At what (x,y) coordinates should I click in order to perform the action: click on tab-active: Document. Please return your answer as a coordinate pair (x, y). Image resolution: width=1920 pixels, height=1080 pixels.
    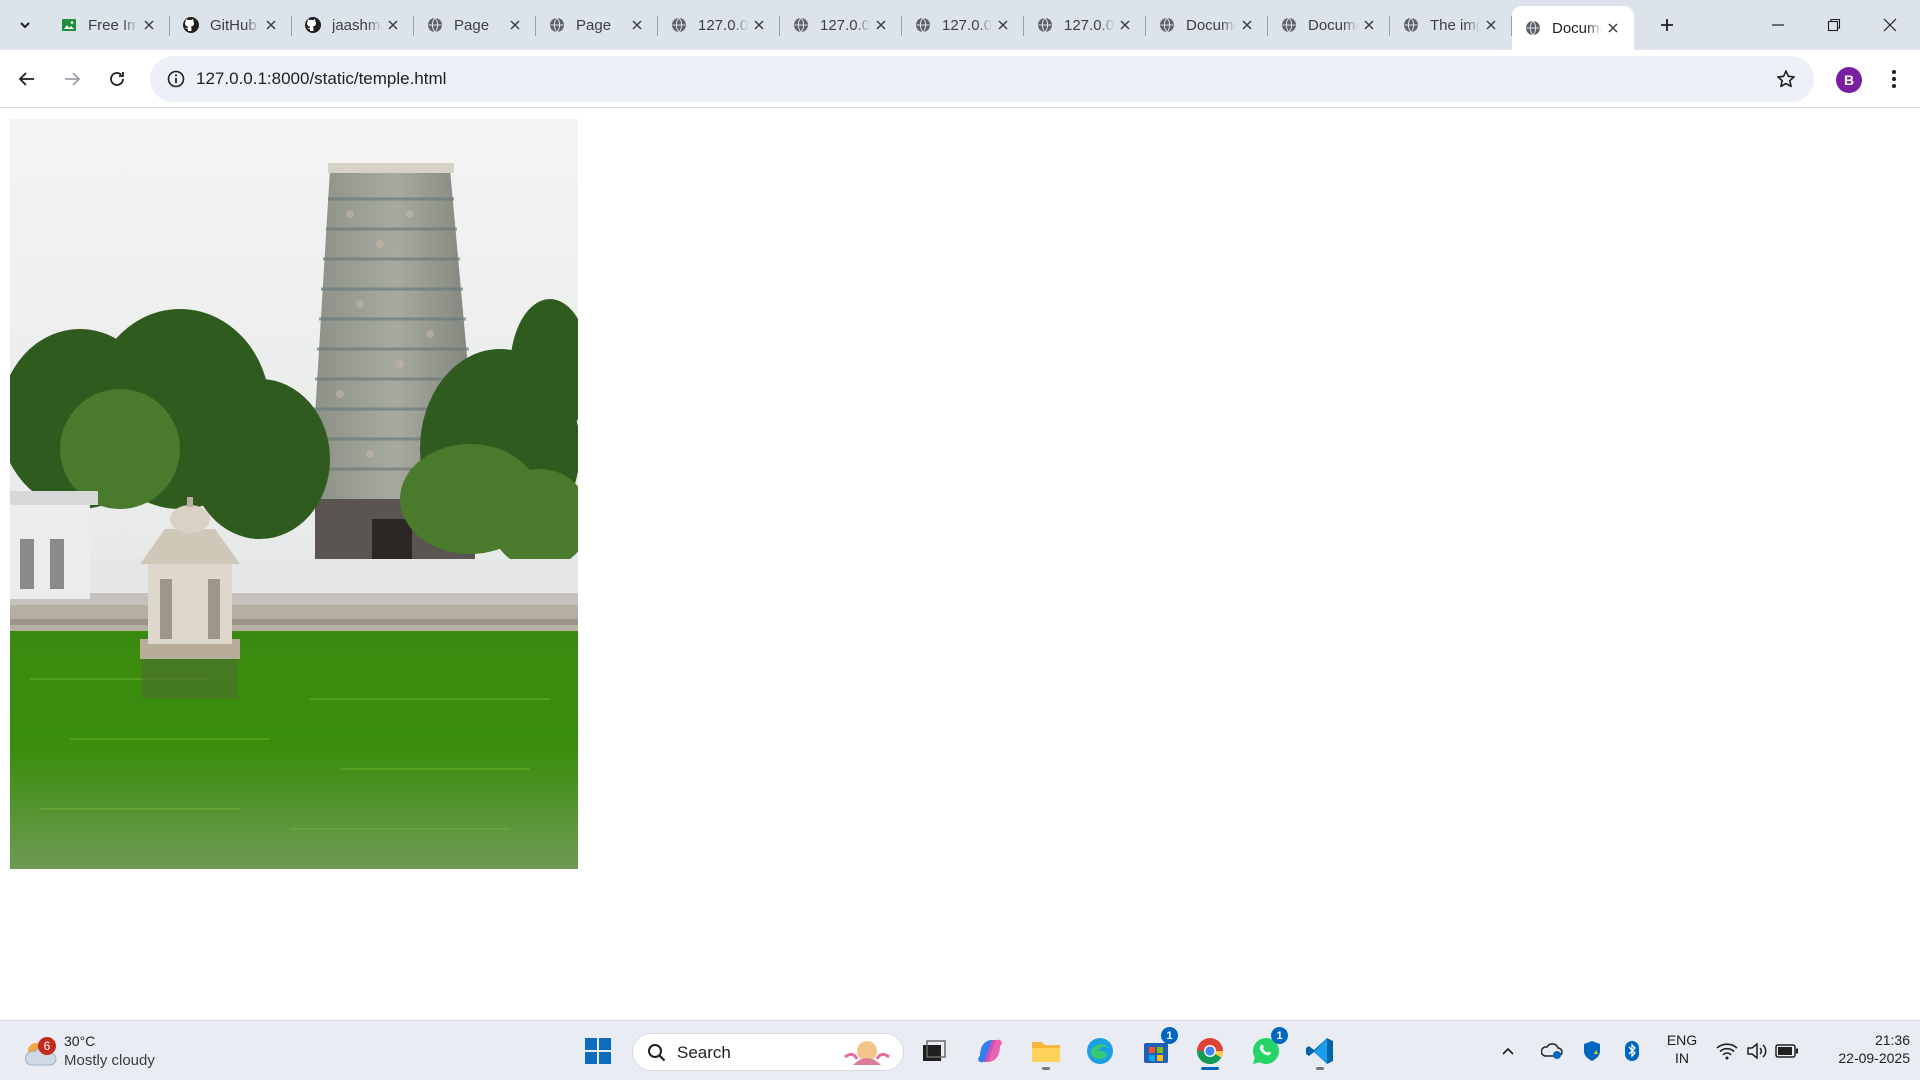
    Looking at the image, I should click on (1573, 28).